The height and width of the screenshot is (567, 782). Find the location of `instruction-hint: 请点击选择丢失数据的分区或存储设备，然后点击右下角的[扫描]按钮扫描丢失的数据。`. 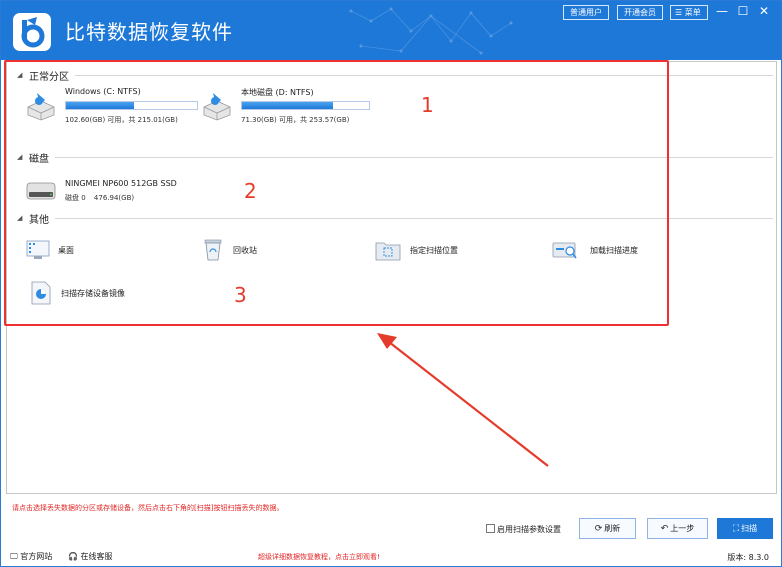

instruction-hint: 请点击选择丢失数据的分区或存储设备，然后点击右下角的[扫描]按钮扫描丢失的数据。 is located at coordinates (148, 508).